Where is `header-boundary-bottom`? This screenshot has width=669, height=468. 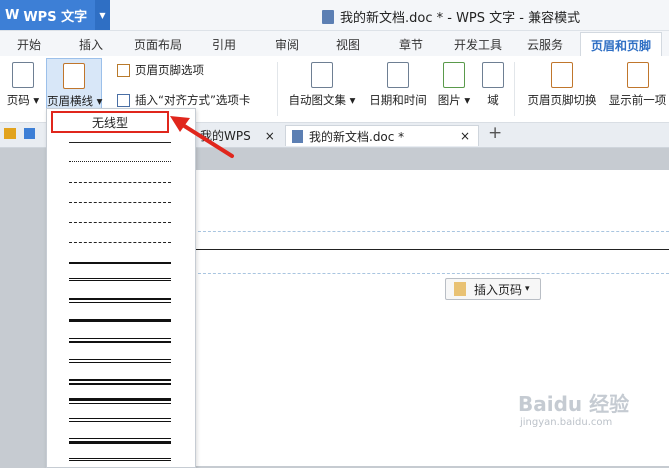
header-boundary-bottom is located at coordinates (431, 273).